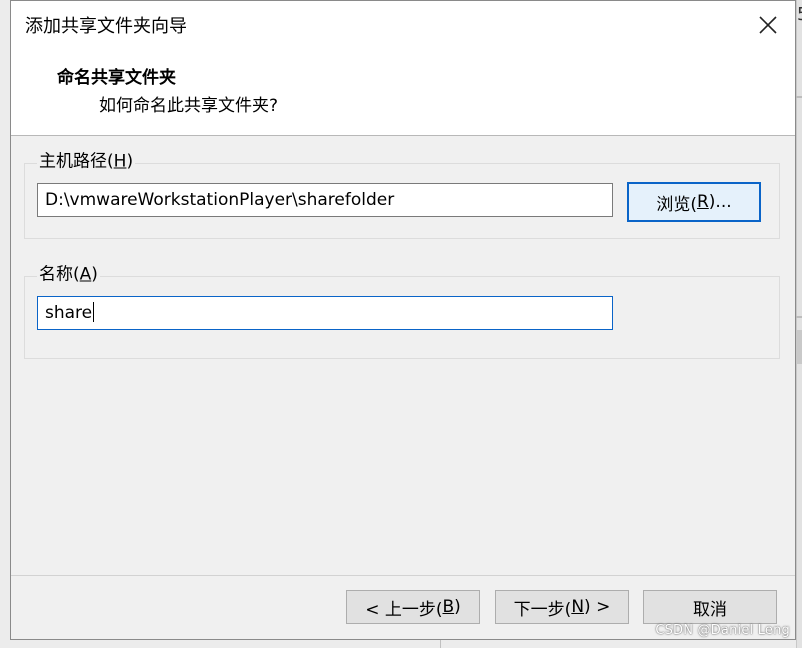 The width and height of the screenshot is (802, 648). I want to click on window-title: 添加共享文件夹向导, so click(106, 26).